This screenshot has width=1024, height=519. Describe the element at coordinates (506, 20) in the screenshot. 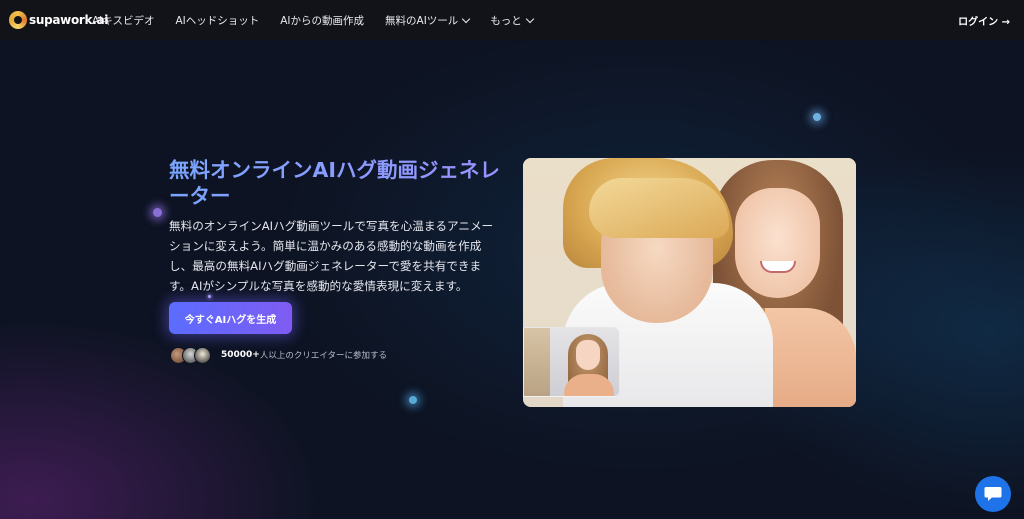

I see `nav-item-label: もっと` at that location.